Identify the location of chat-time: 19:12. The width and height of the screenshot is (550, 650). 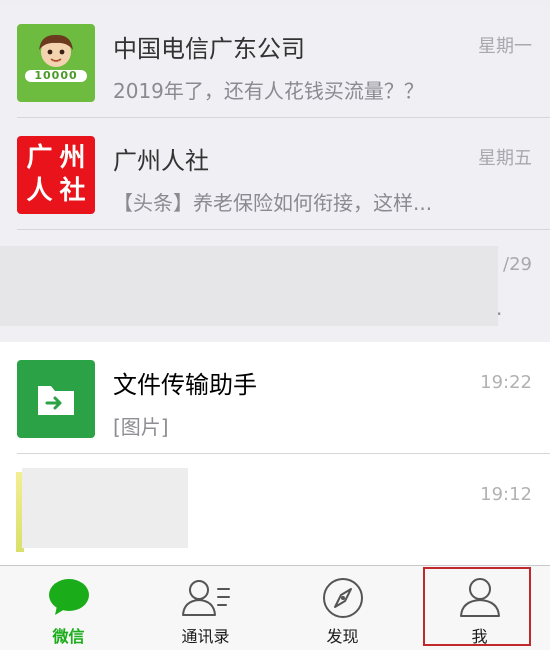
(506, 494).